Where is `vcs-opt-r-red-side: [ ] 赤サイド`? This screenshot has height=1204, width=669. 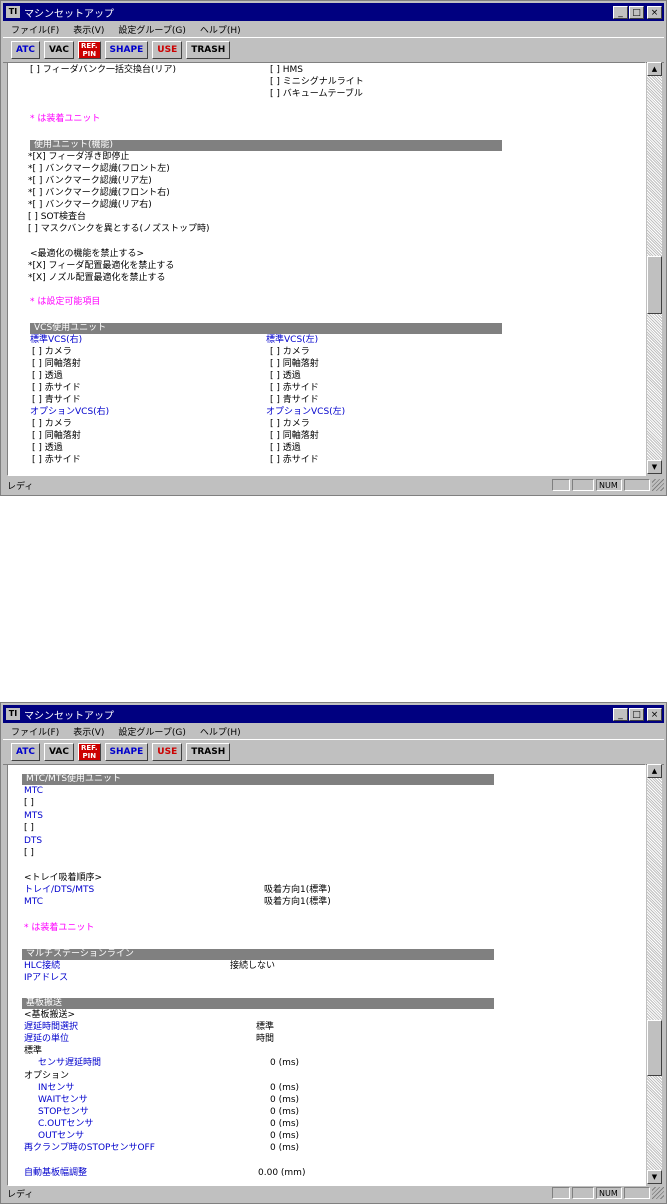 vcs-opt-r-red-side: [ ] 赤サイド is located at coordinates (56, 460).